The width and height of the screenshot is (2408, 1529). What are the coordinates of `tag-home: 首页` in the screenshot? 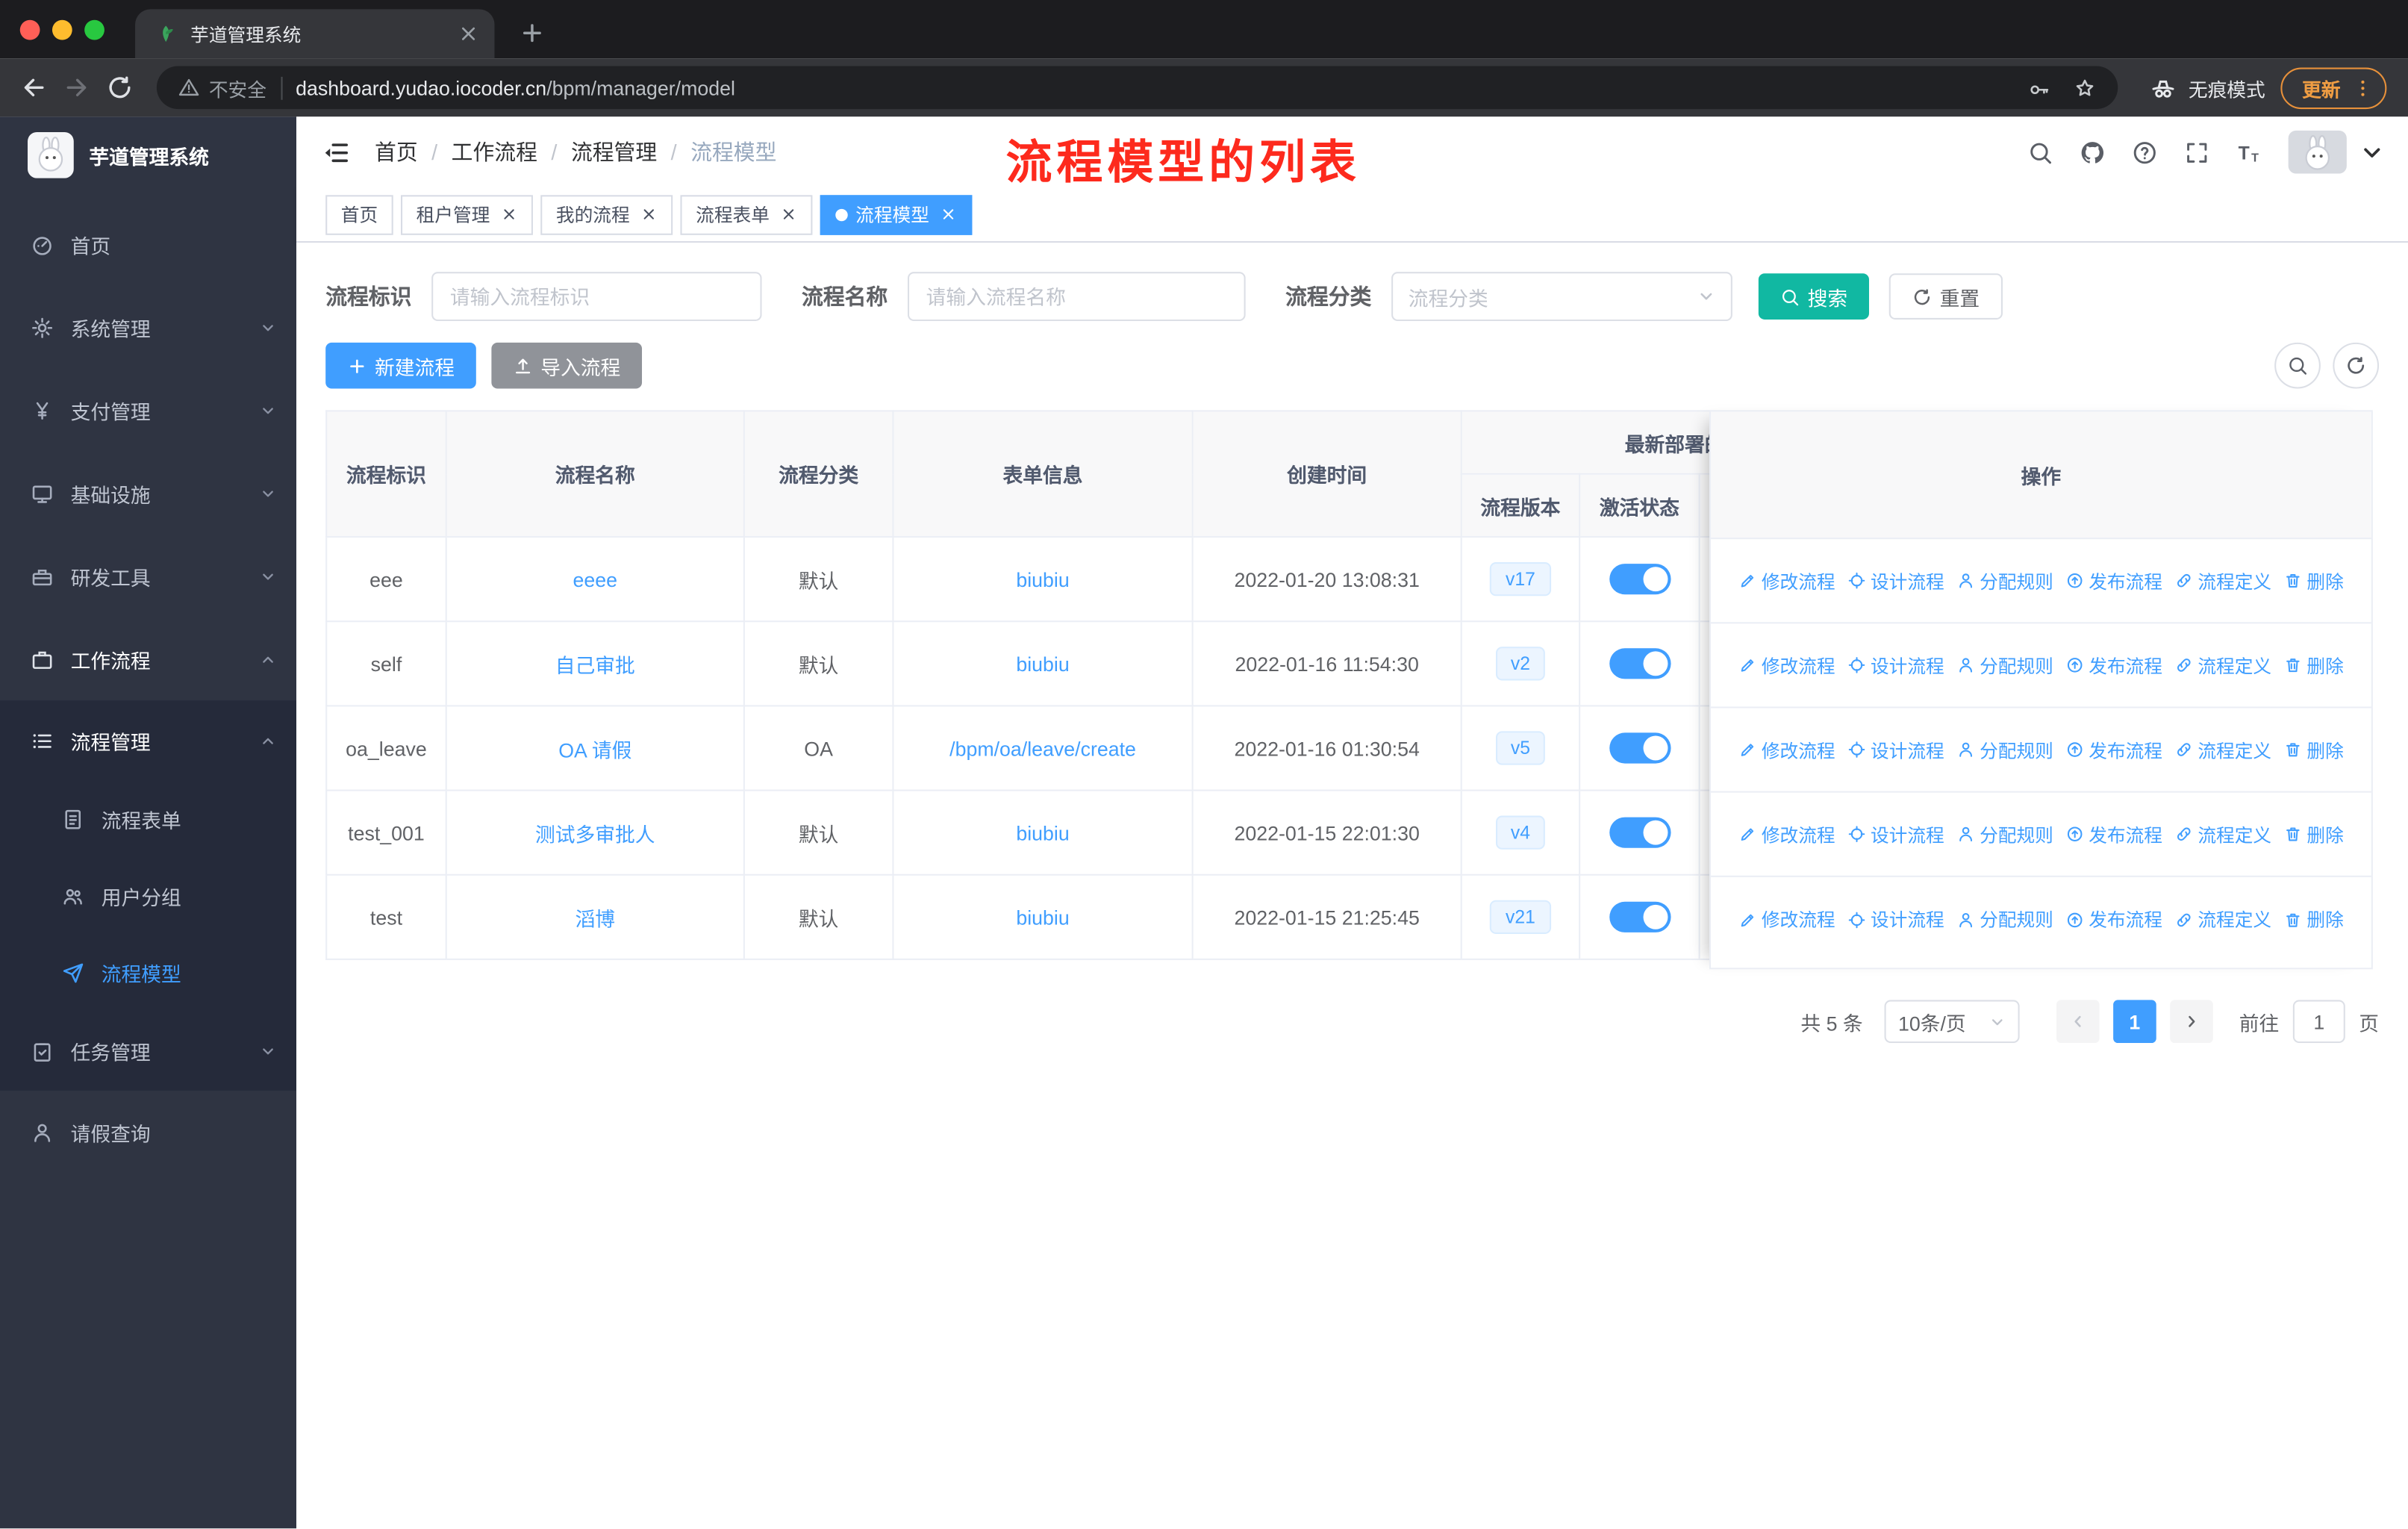 It's located at (359, 214).